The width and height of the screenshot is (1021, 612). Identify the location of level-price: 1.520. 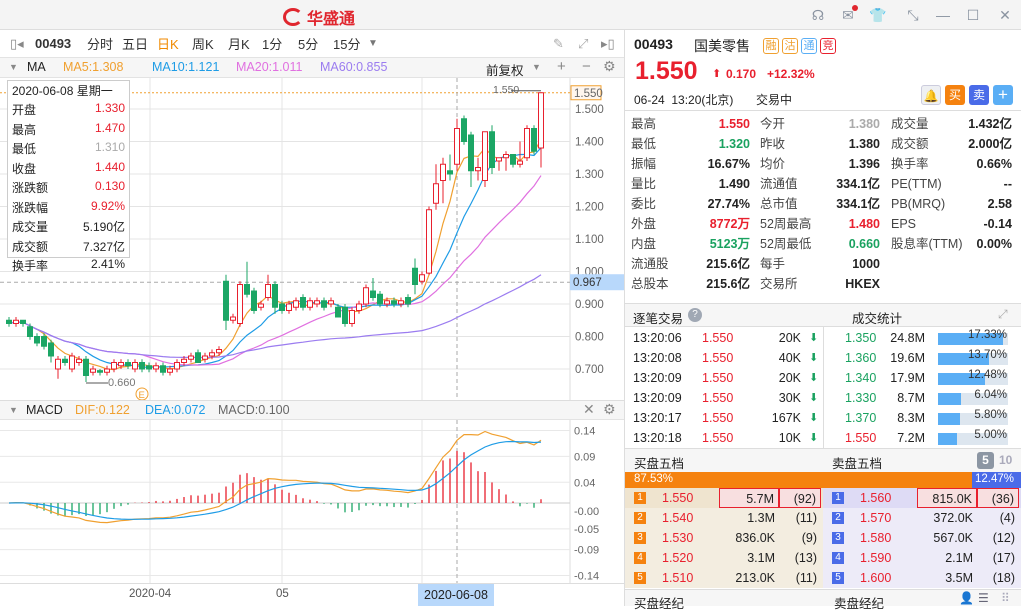
(677, 558).